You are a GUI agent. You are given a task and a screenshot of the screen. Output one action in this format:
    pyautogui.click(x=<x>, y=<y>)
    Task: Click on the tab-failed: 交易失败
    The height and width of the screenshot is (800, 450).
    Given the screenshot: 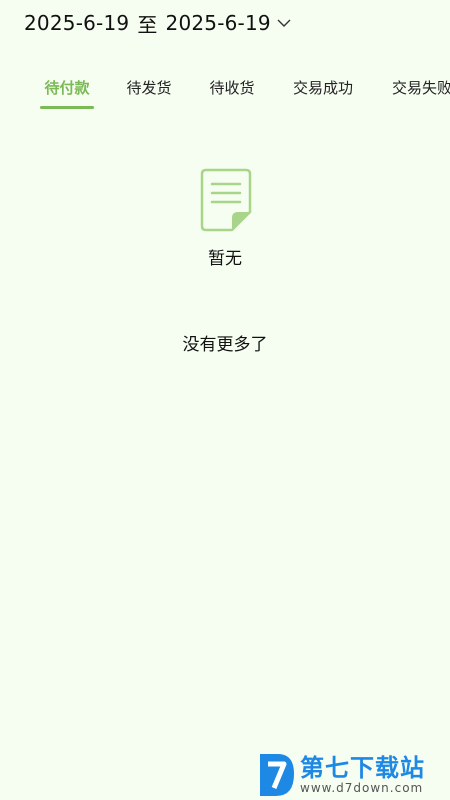 What is the action you would take?
    pyautogui.click(x=420, y=88)
    